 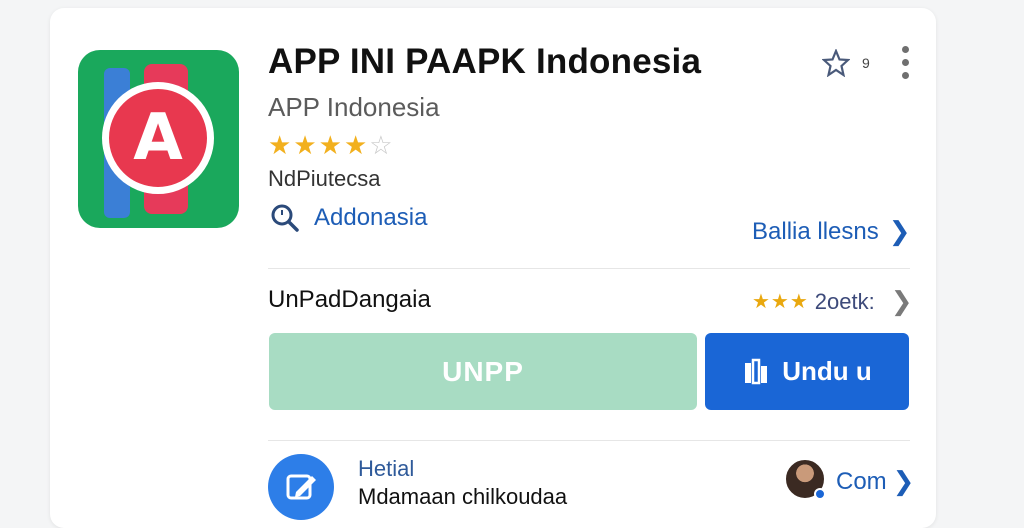 I want to click on wishlist-star-icon, so click(x=836, y=62).